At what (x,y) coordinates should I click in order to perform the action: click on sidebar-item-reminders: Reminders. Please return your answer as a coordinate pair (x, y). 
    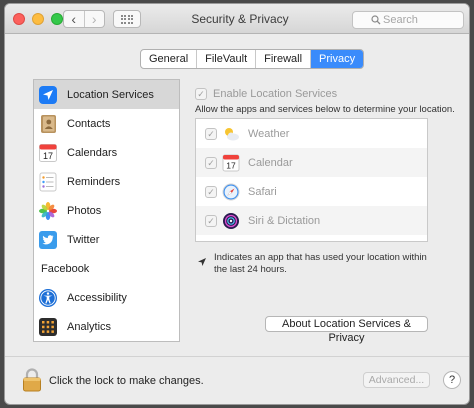
    Looking at the image, I should click on (106, 181).